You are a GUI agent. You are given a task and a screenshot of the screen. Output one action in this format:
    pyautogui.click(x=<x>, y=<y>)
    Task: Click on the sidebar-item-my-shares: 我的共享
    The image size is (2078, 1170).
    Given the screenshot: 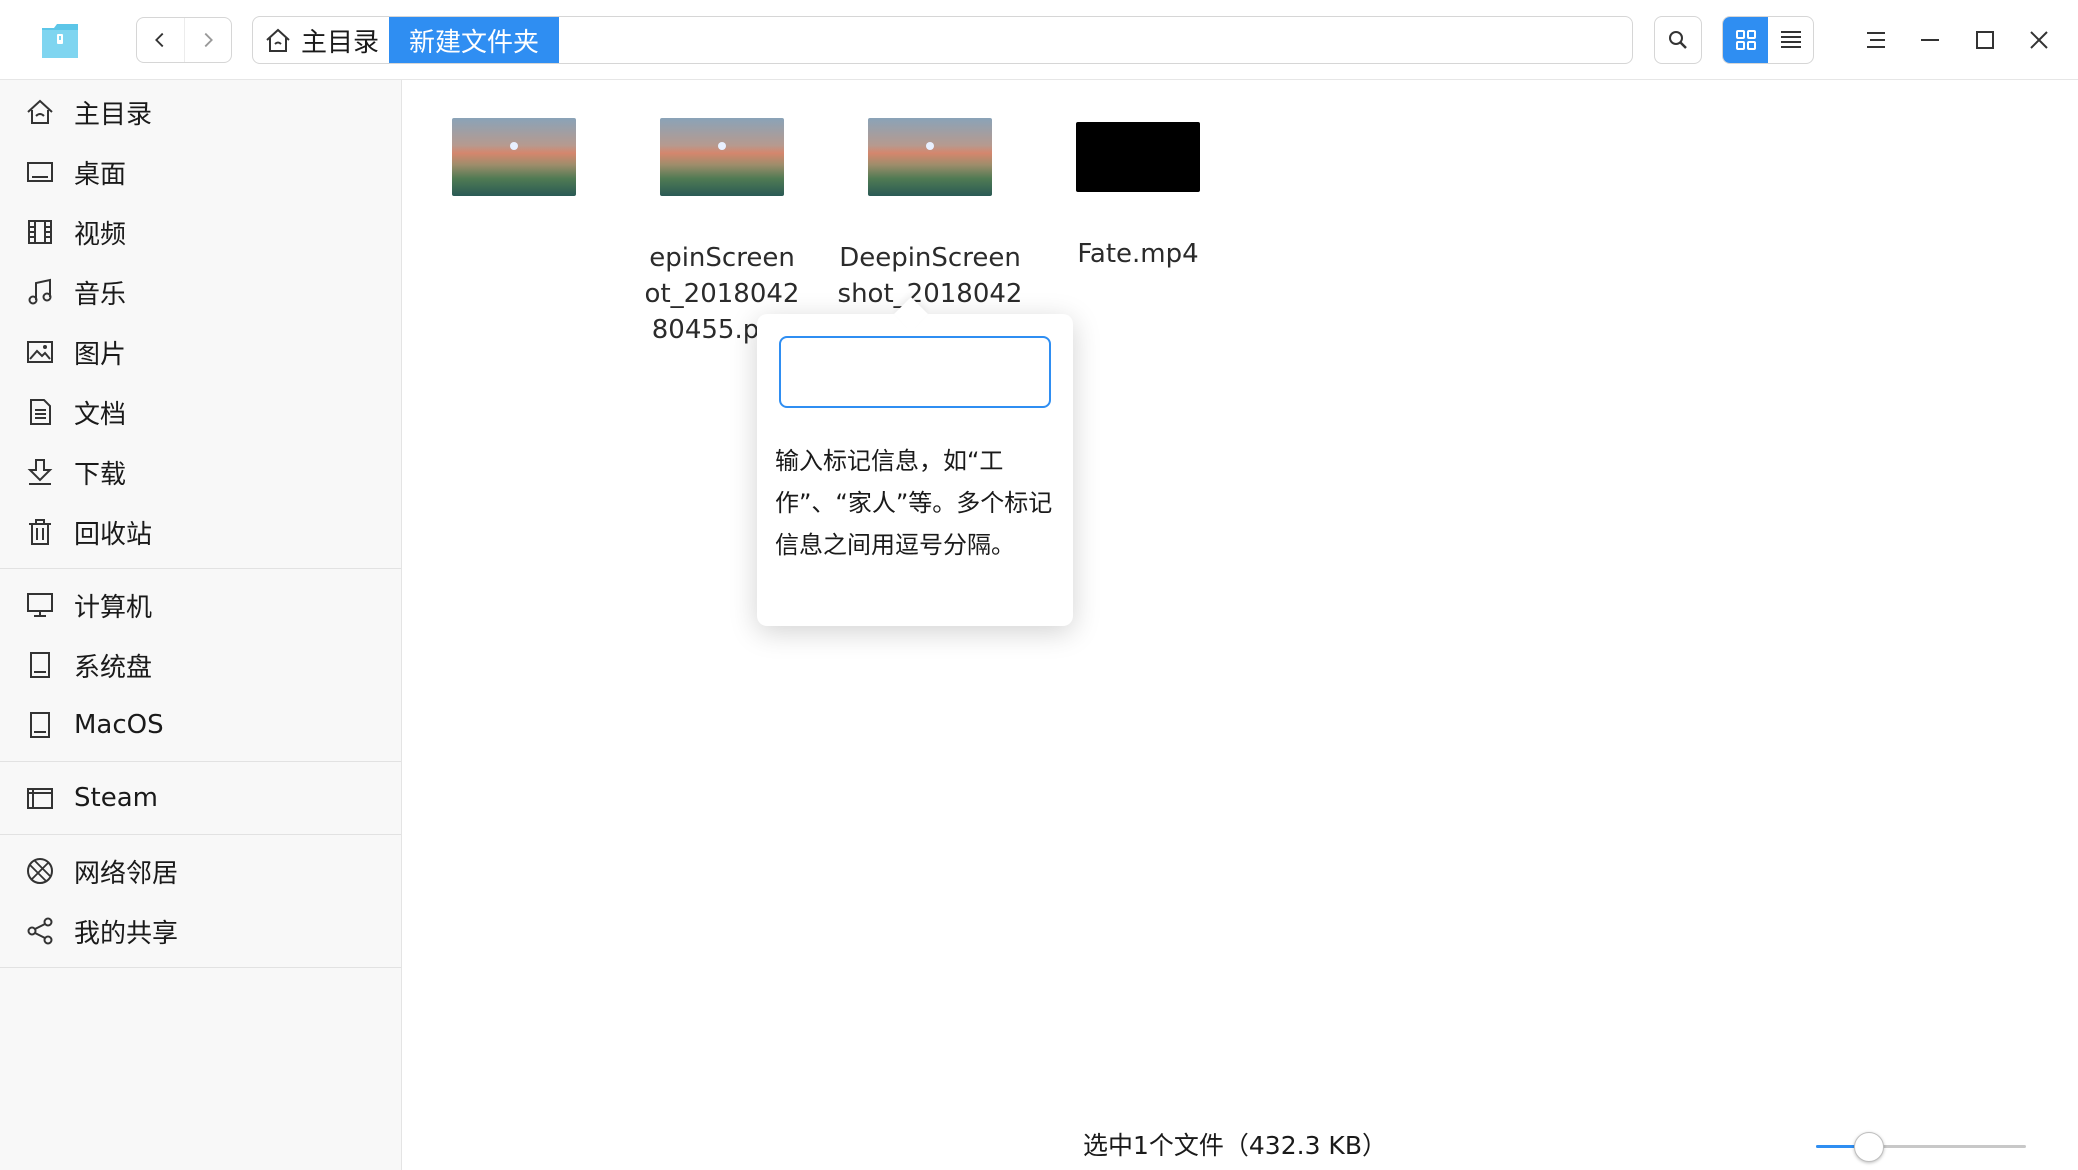 What is the action you would take?
    pyautogui.click(x=200, y=931)
    